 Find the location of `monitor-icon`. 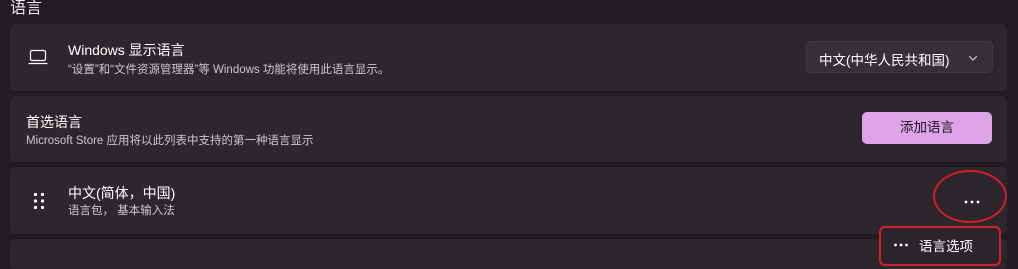

monitor-icon is located at coordinates (38, 57).